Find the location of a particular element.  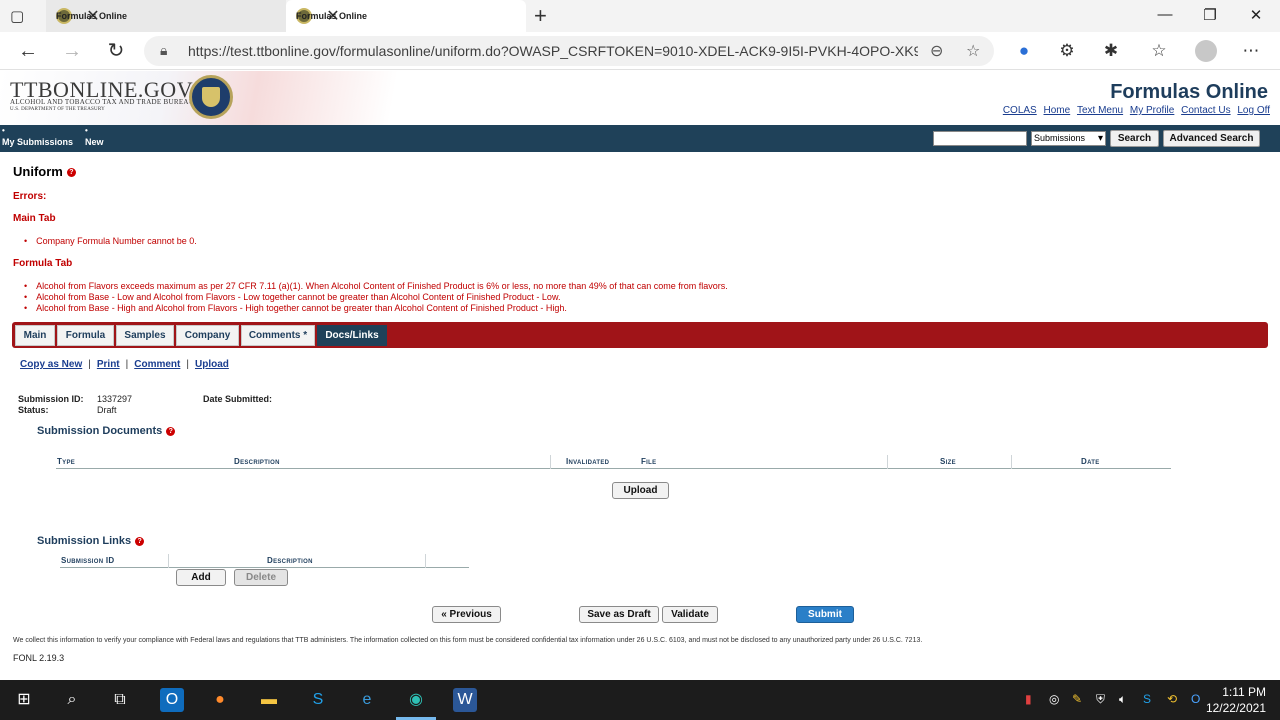

upload-link: Upload is located at coordinates (212, 364).